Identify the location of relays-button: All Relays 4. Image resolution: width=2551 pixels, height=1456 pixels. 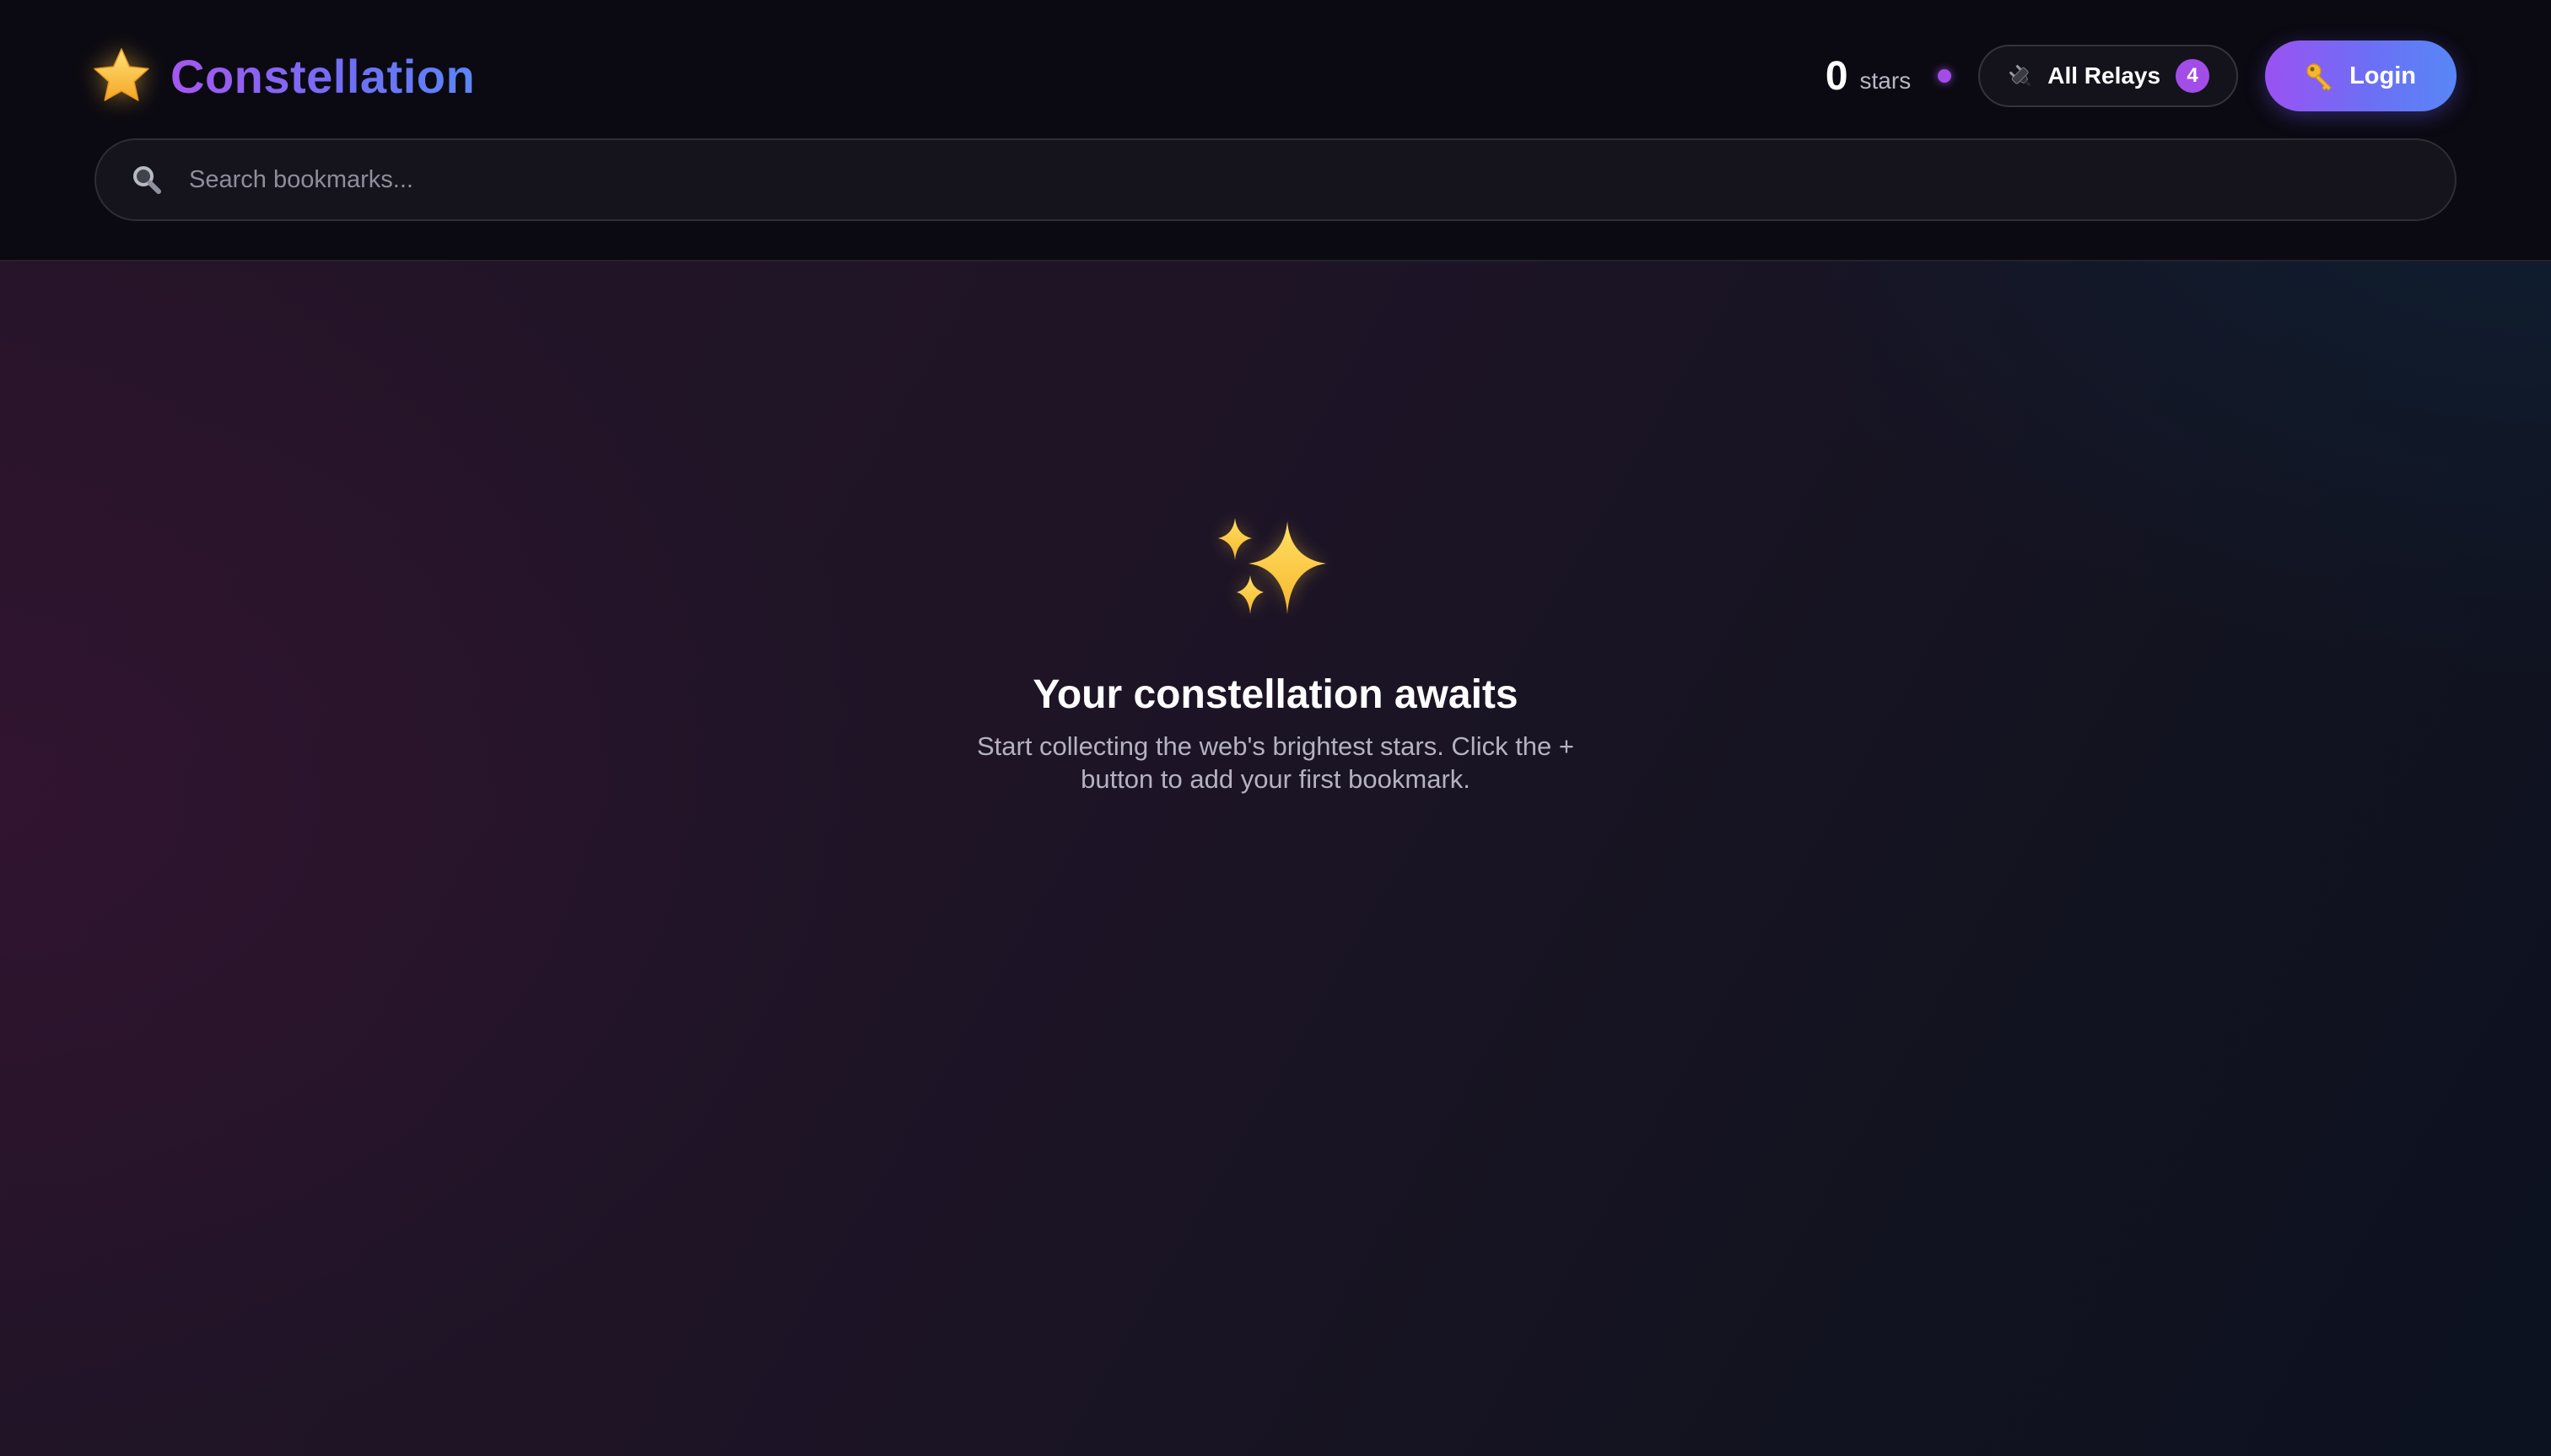
(2108, 76).